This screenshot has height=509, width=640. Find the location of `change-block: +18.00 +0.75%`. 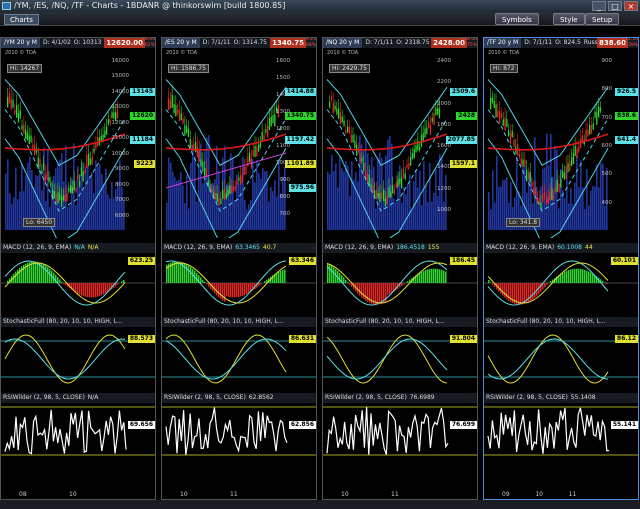

change-block: +18.00 +0.75% is located at coordinates (468, 43).